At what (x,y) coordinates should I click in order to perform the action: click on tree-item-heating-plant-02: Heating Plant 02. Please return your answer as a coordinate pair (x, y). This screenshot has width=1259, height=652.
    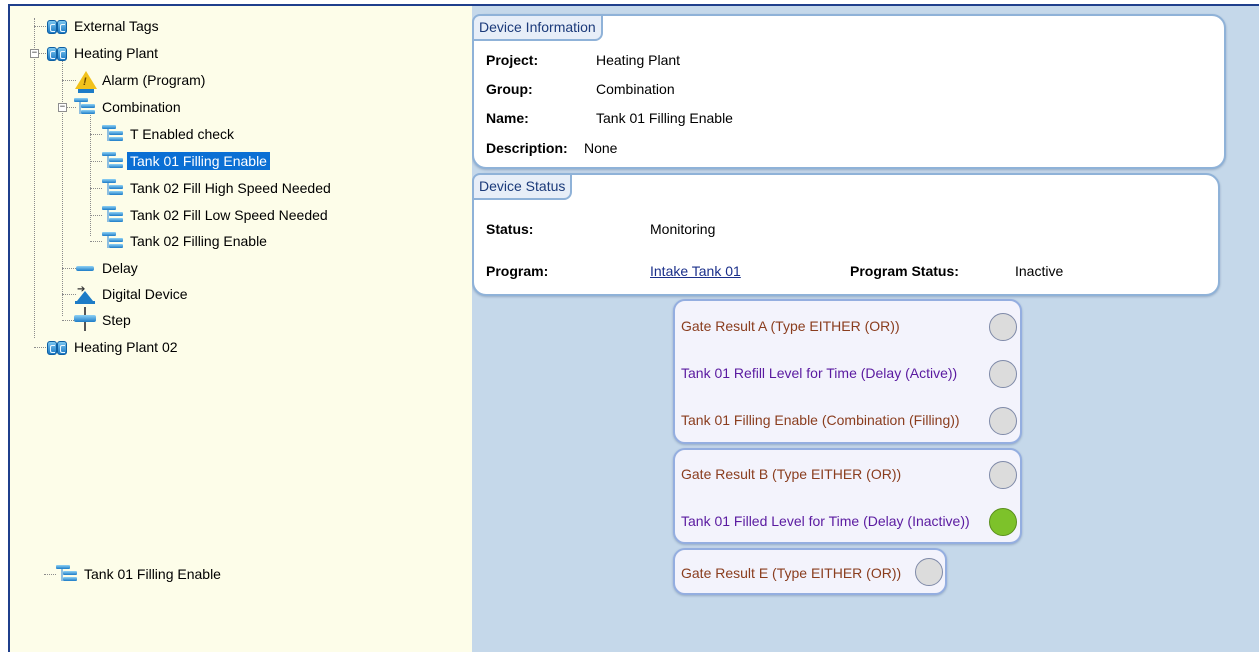
    Looking at the image, I should click on (113, 347).